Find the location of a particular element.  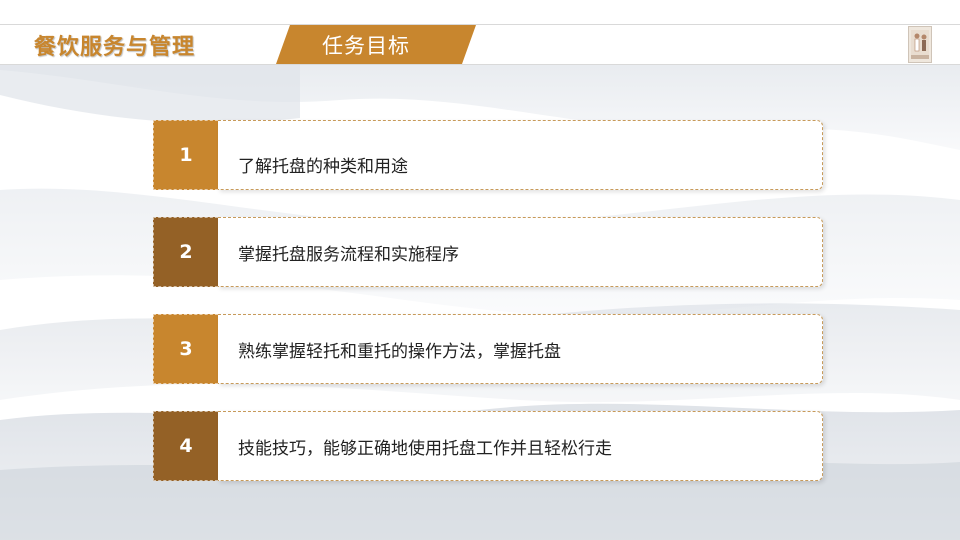

goal-number-badge: 2 is located at coordinates (185, 252).